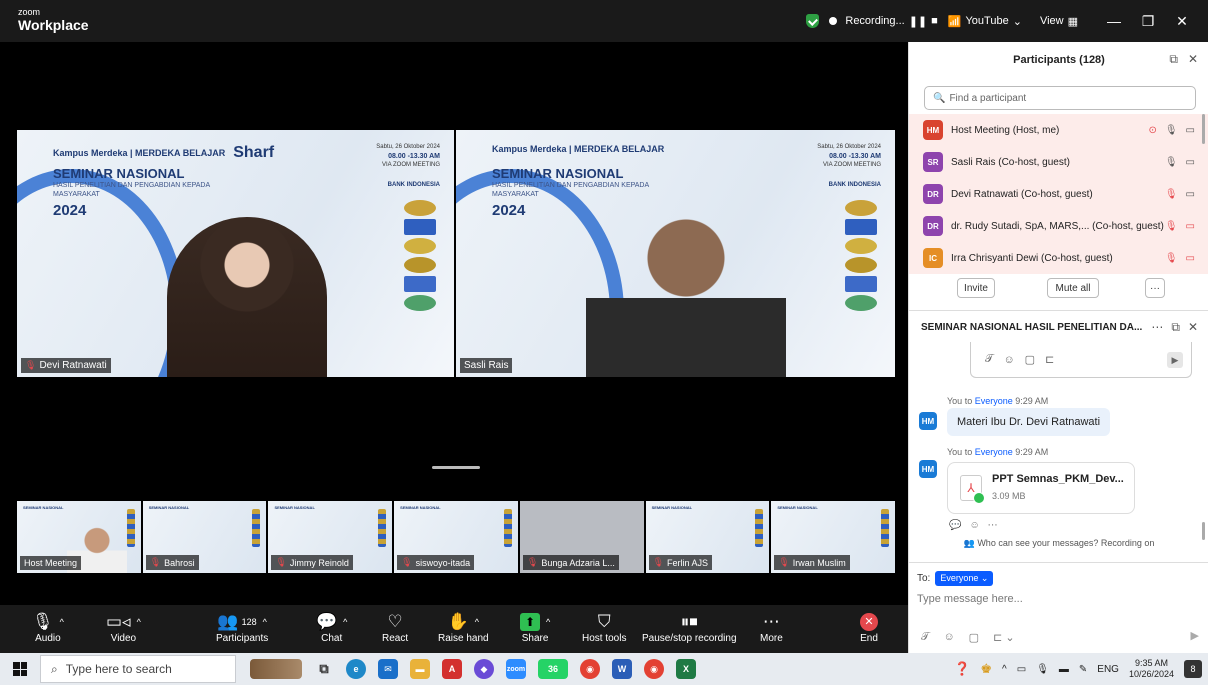  I want to click on thumbnail-tile: SEMINAR NASIONAL 🎙 Jimmy Reinold, so click(330, 537).